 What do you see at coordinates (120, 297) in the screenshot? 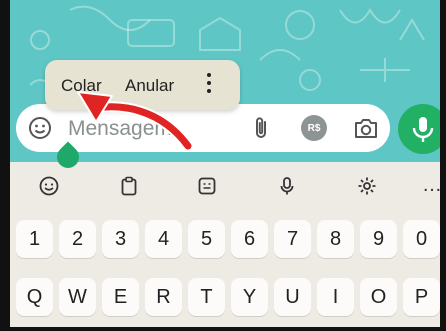
I see `key-e: E` at bounding box center [120, 297].